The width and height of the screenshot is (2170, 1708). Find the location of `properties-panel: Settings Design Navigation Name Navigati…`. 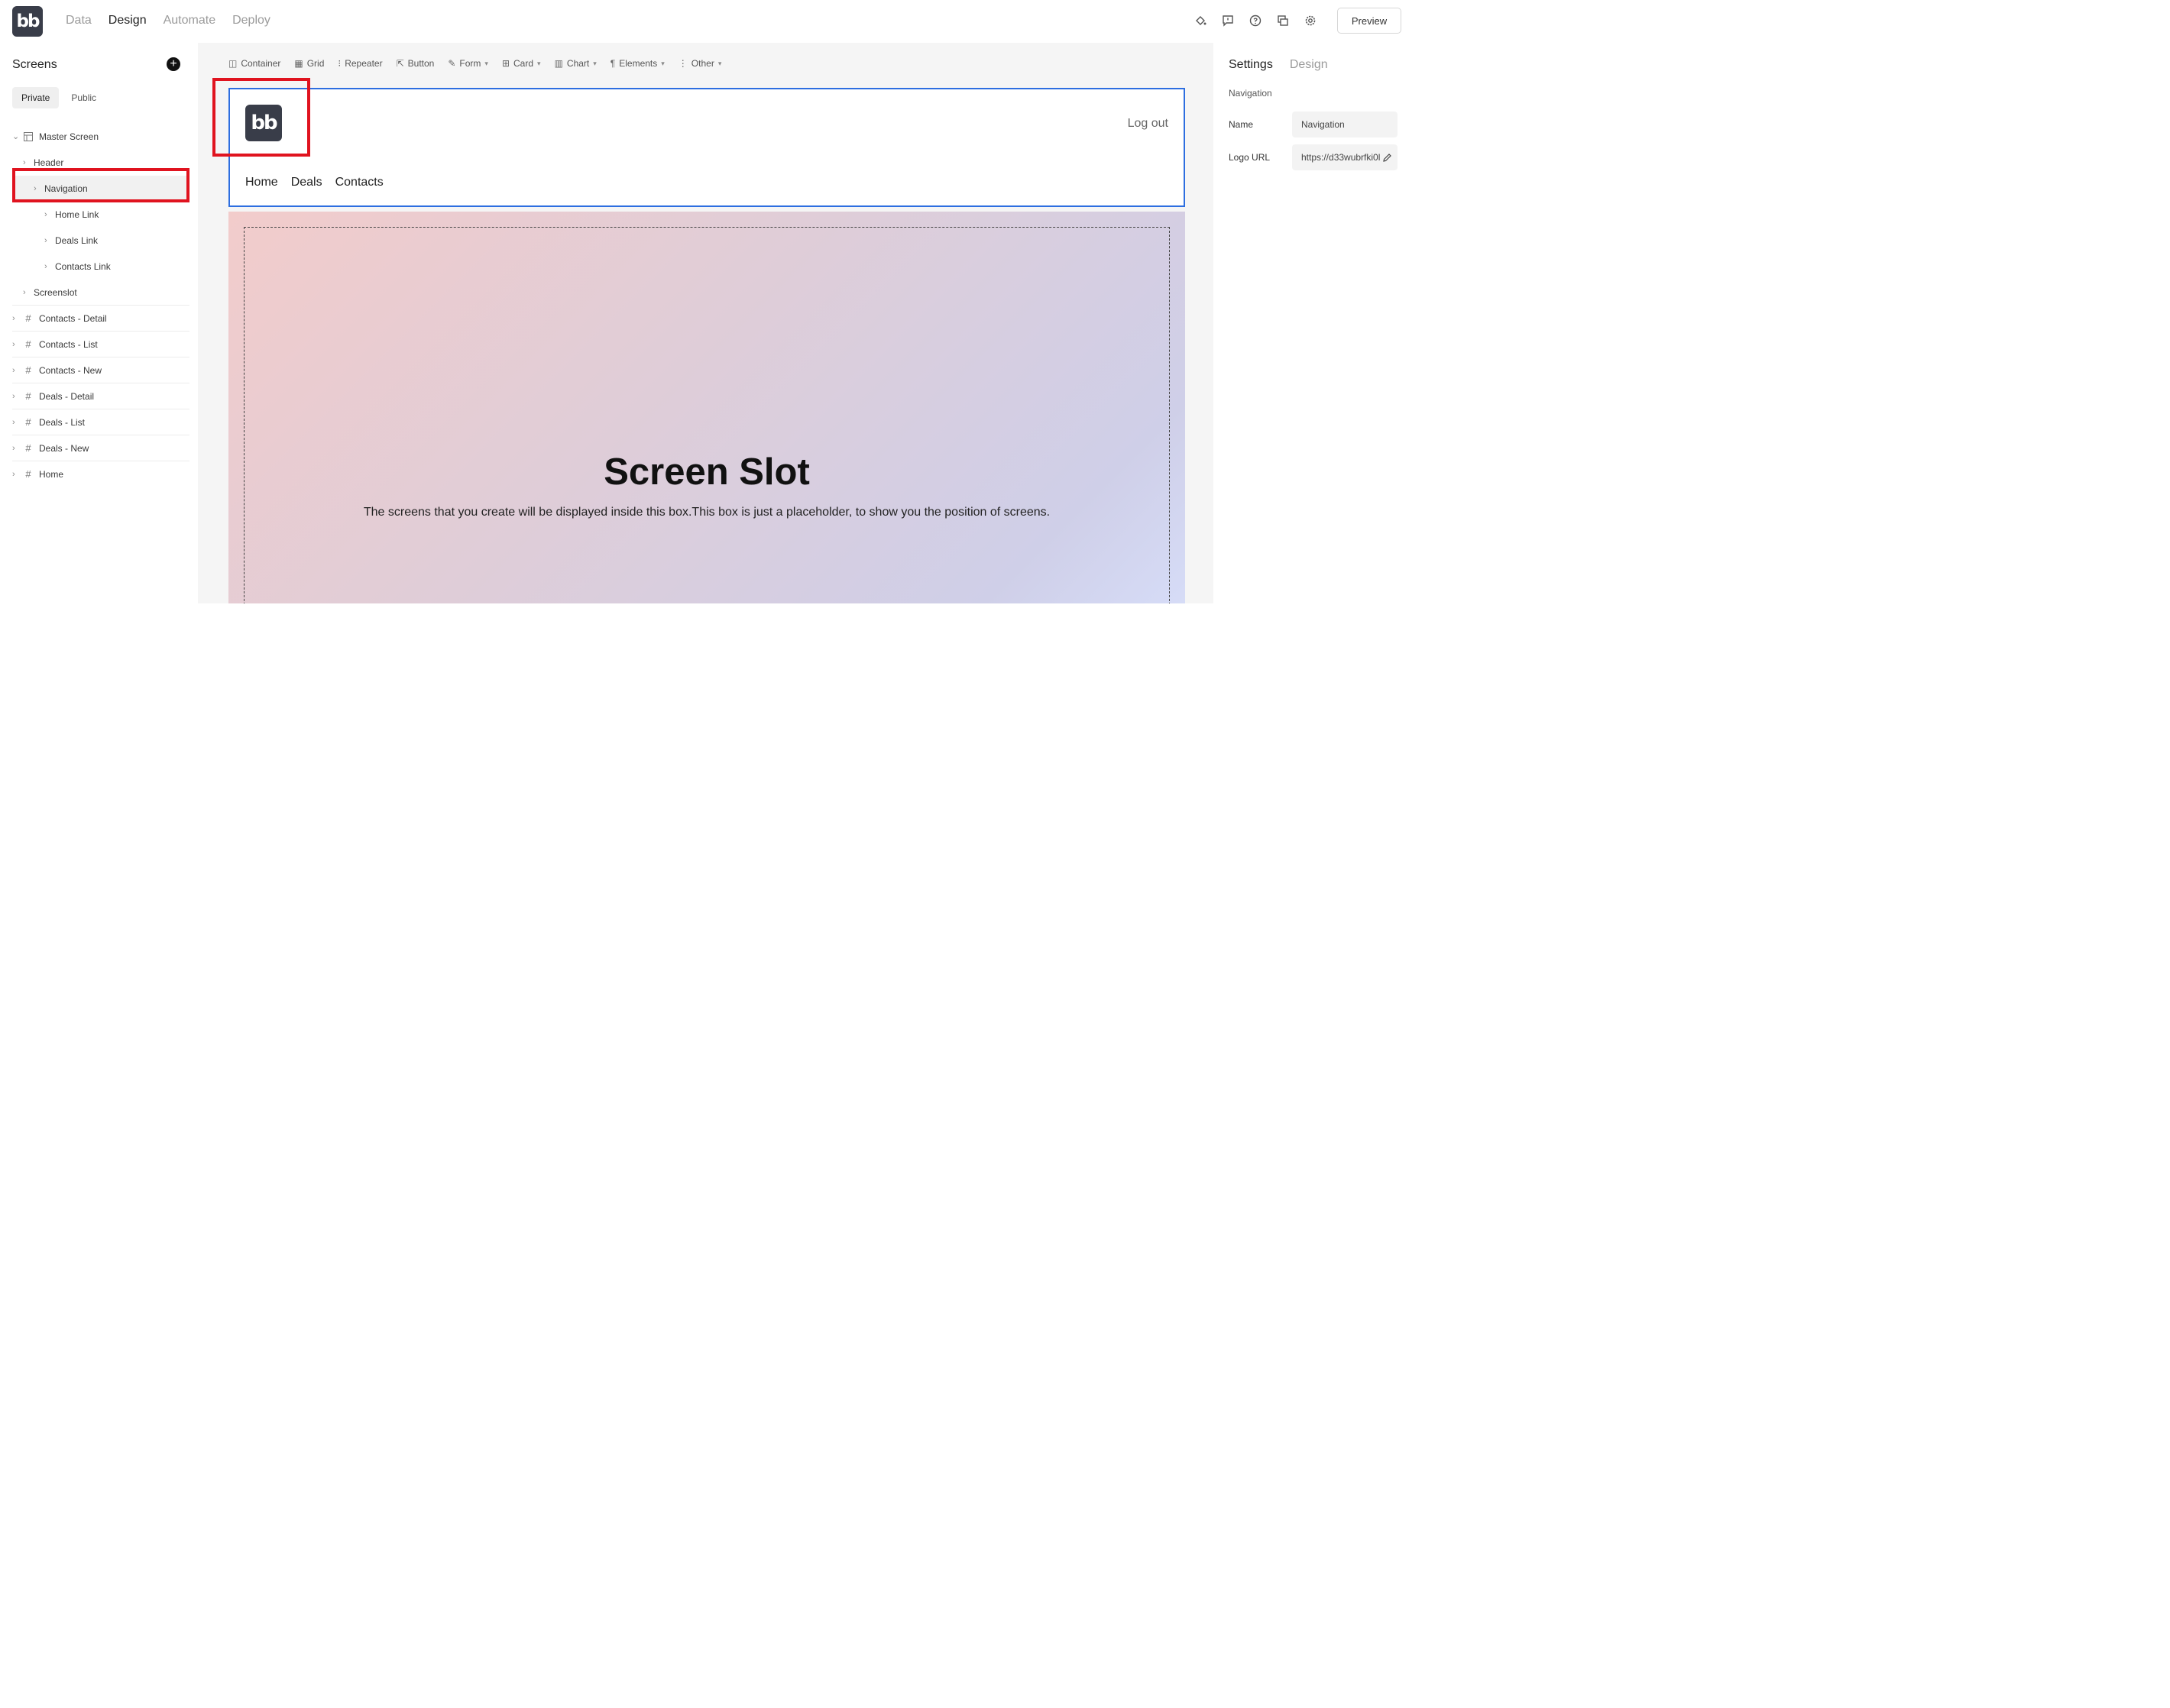

properties-panel: Settings Design Navigation Name Navigati… is located at coordinates (1313, 323).